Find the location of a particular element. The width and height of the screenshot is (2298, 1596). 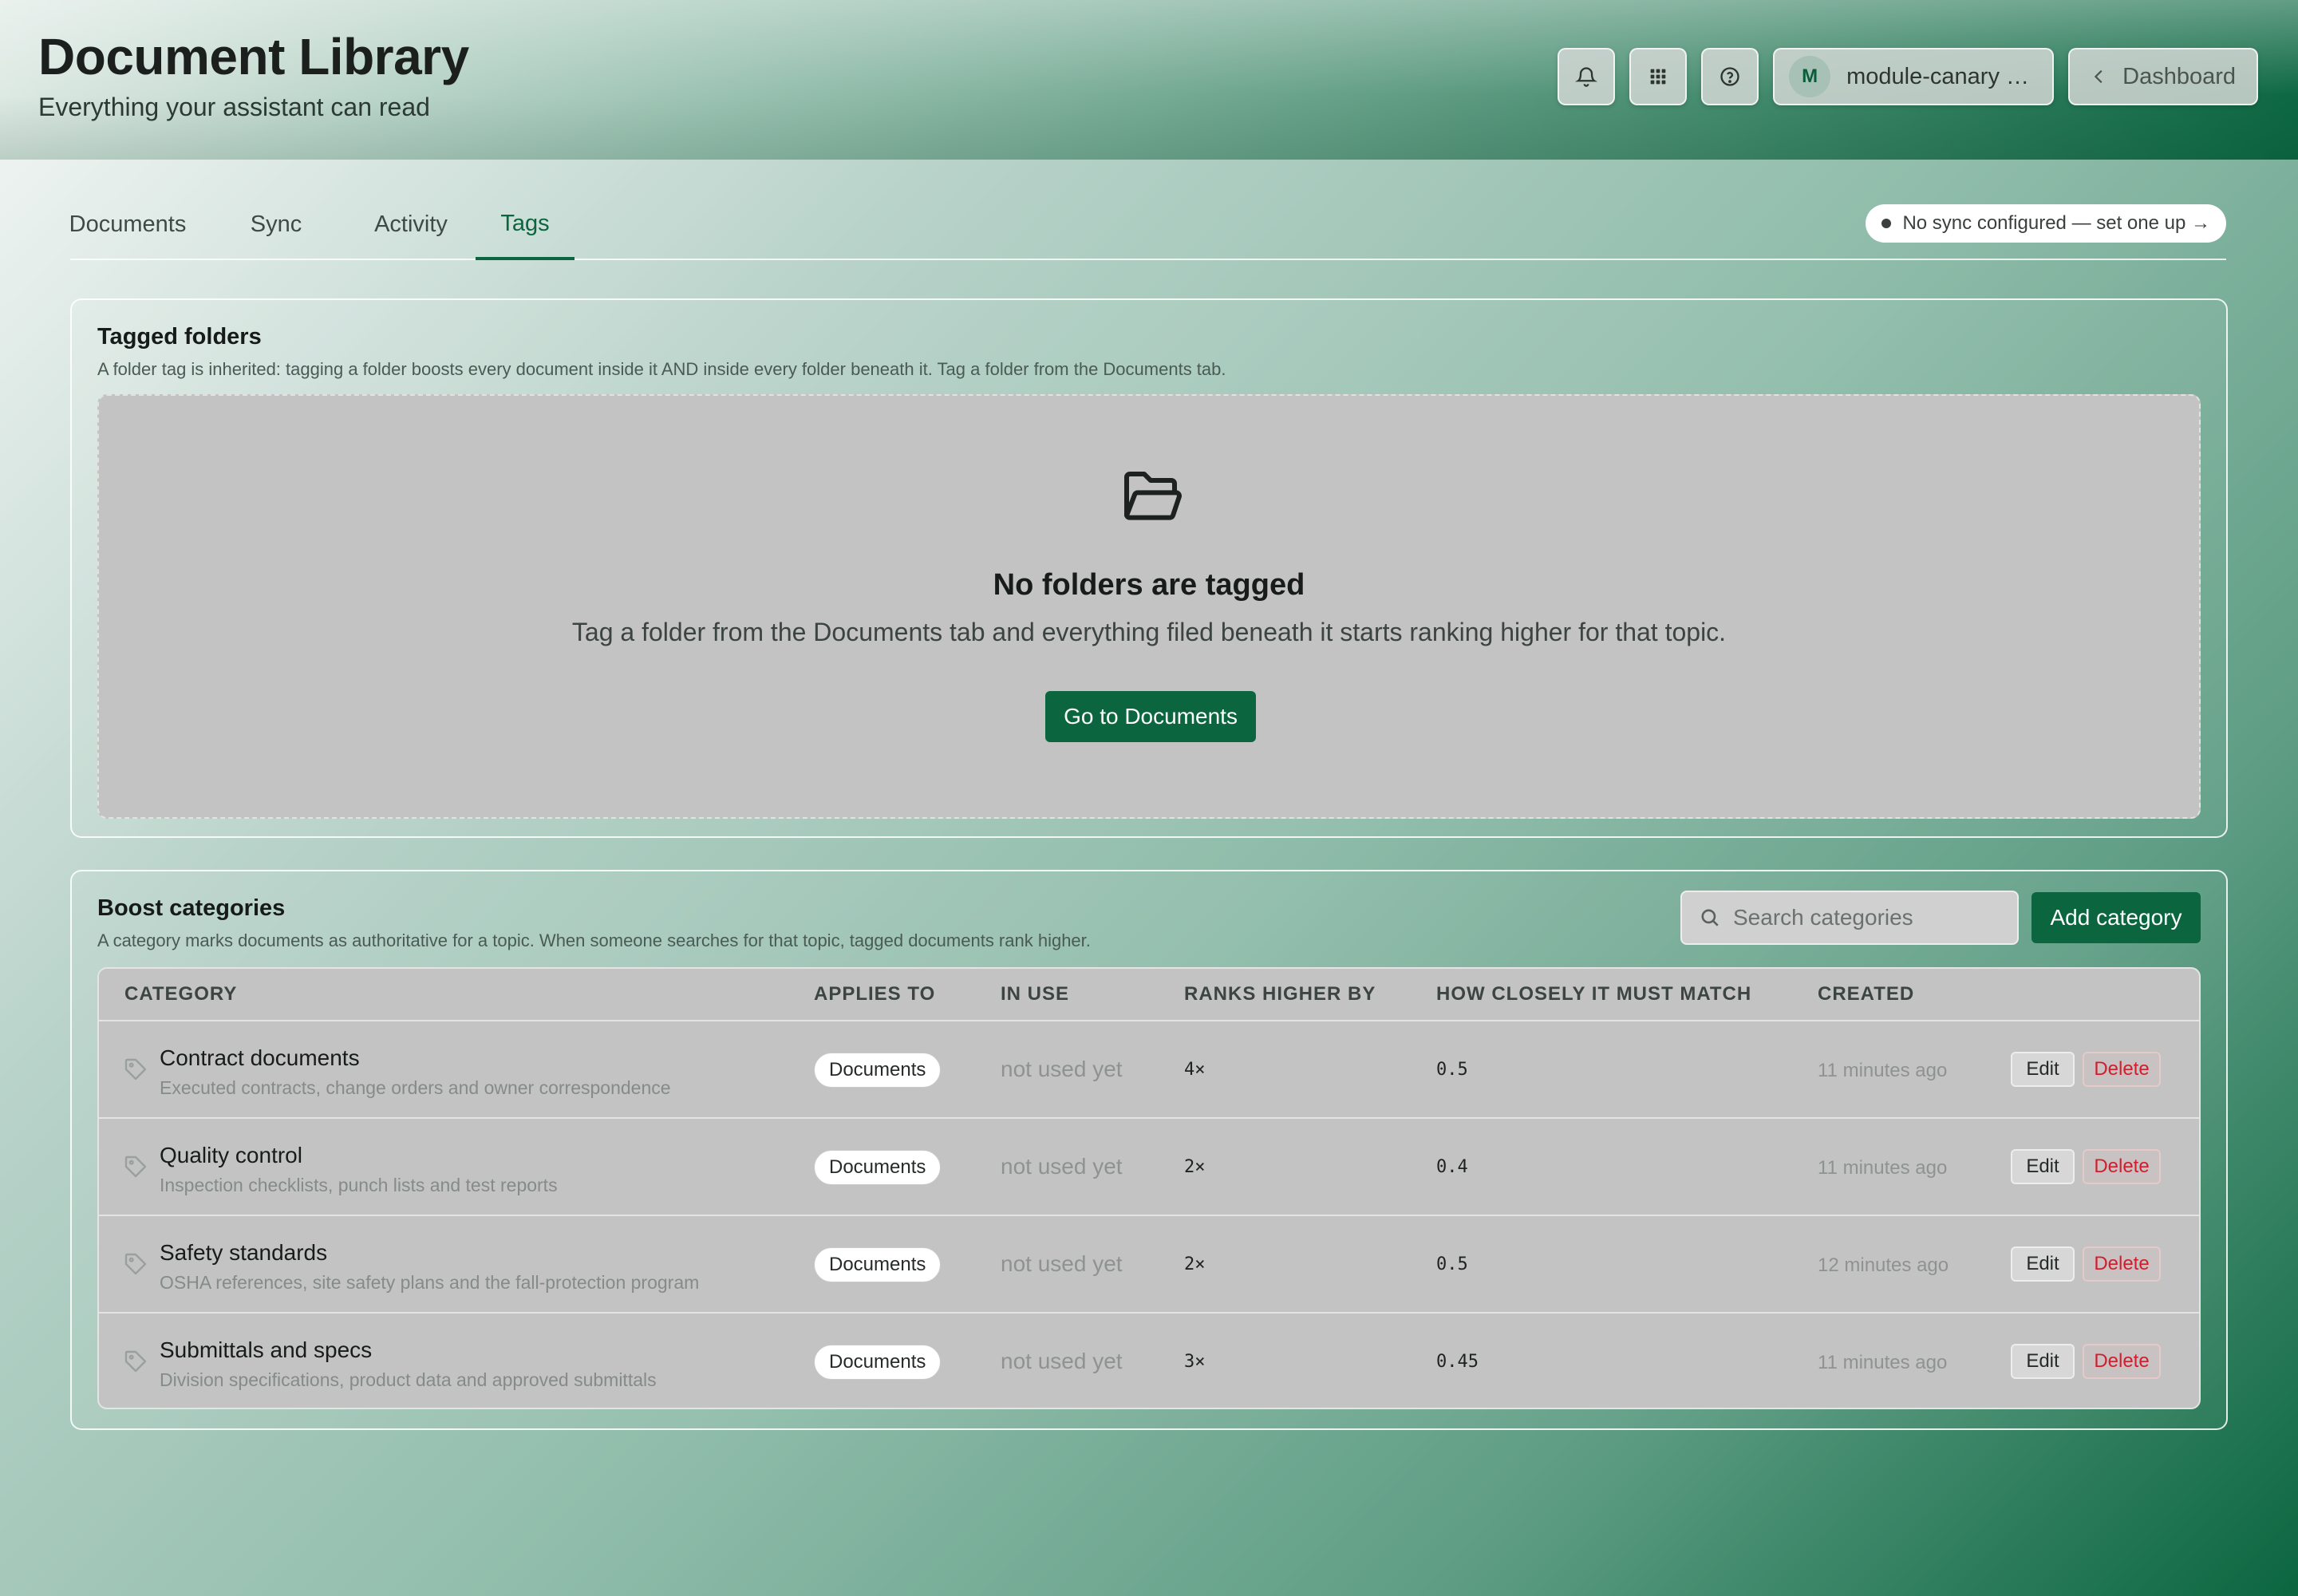

category-name: Contract documents is located at coordinates (260, 1057).